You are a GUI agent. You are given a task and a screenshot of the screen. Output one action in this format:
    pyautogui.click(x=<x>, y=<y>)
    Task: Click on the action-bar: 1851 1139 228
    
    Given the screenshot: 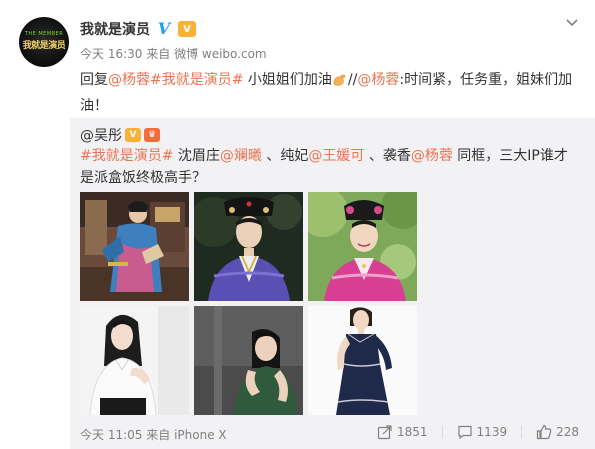 What is the action you would take?
    pyautogui.click(x=478, y=432)
    